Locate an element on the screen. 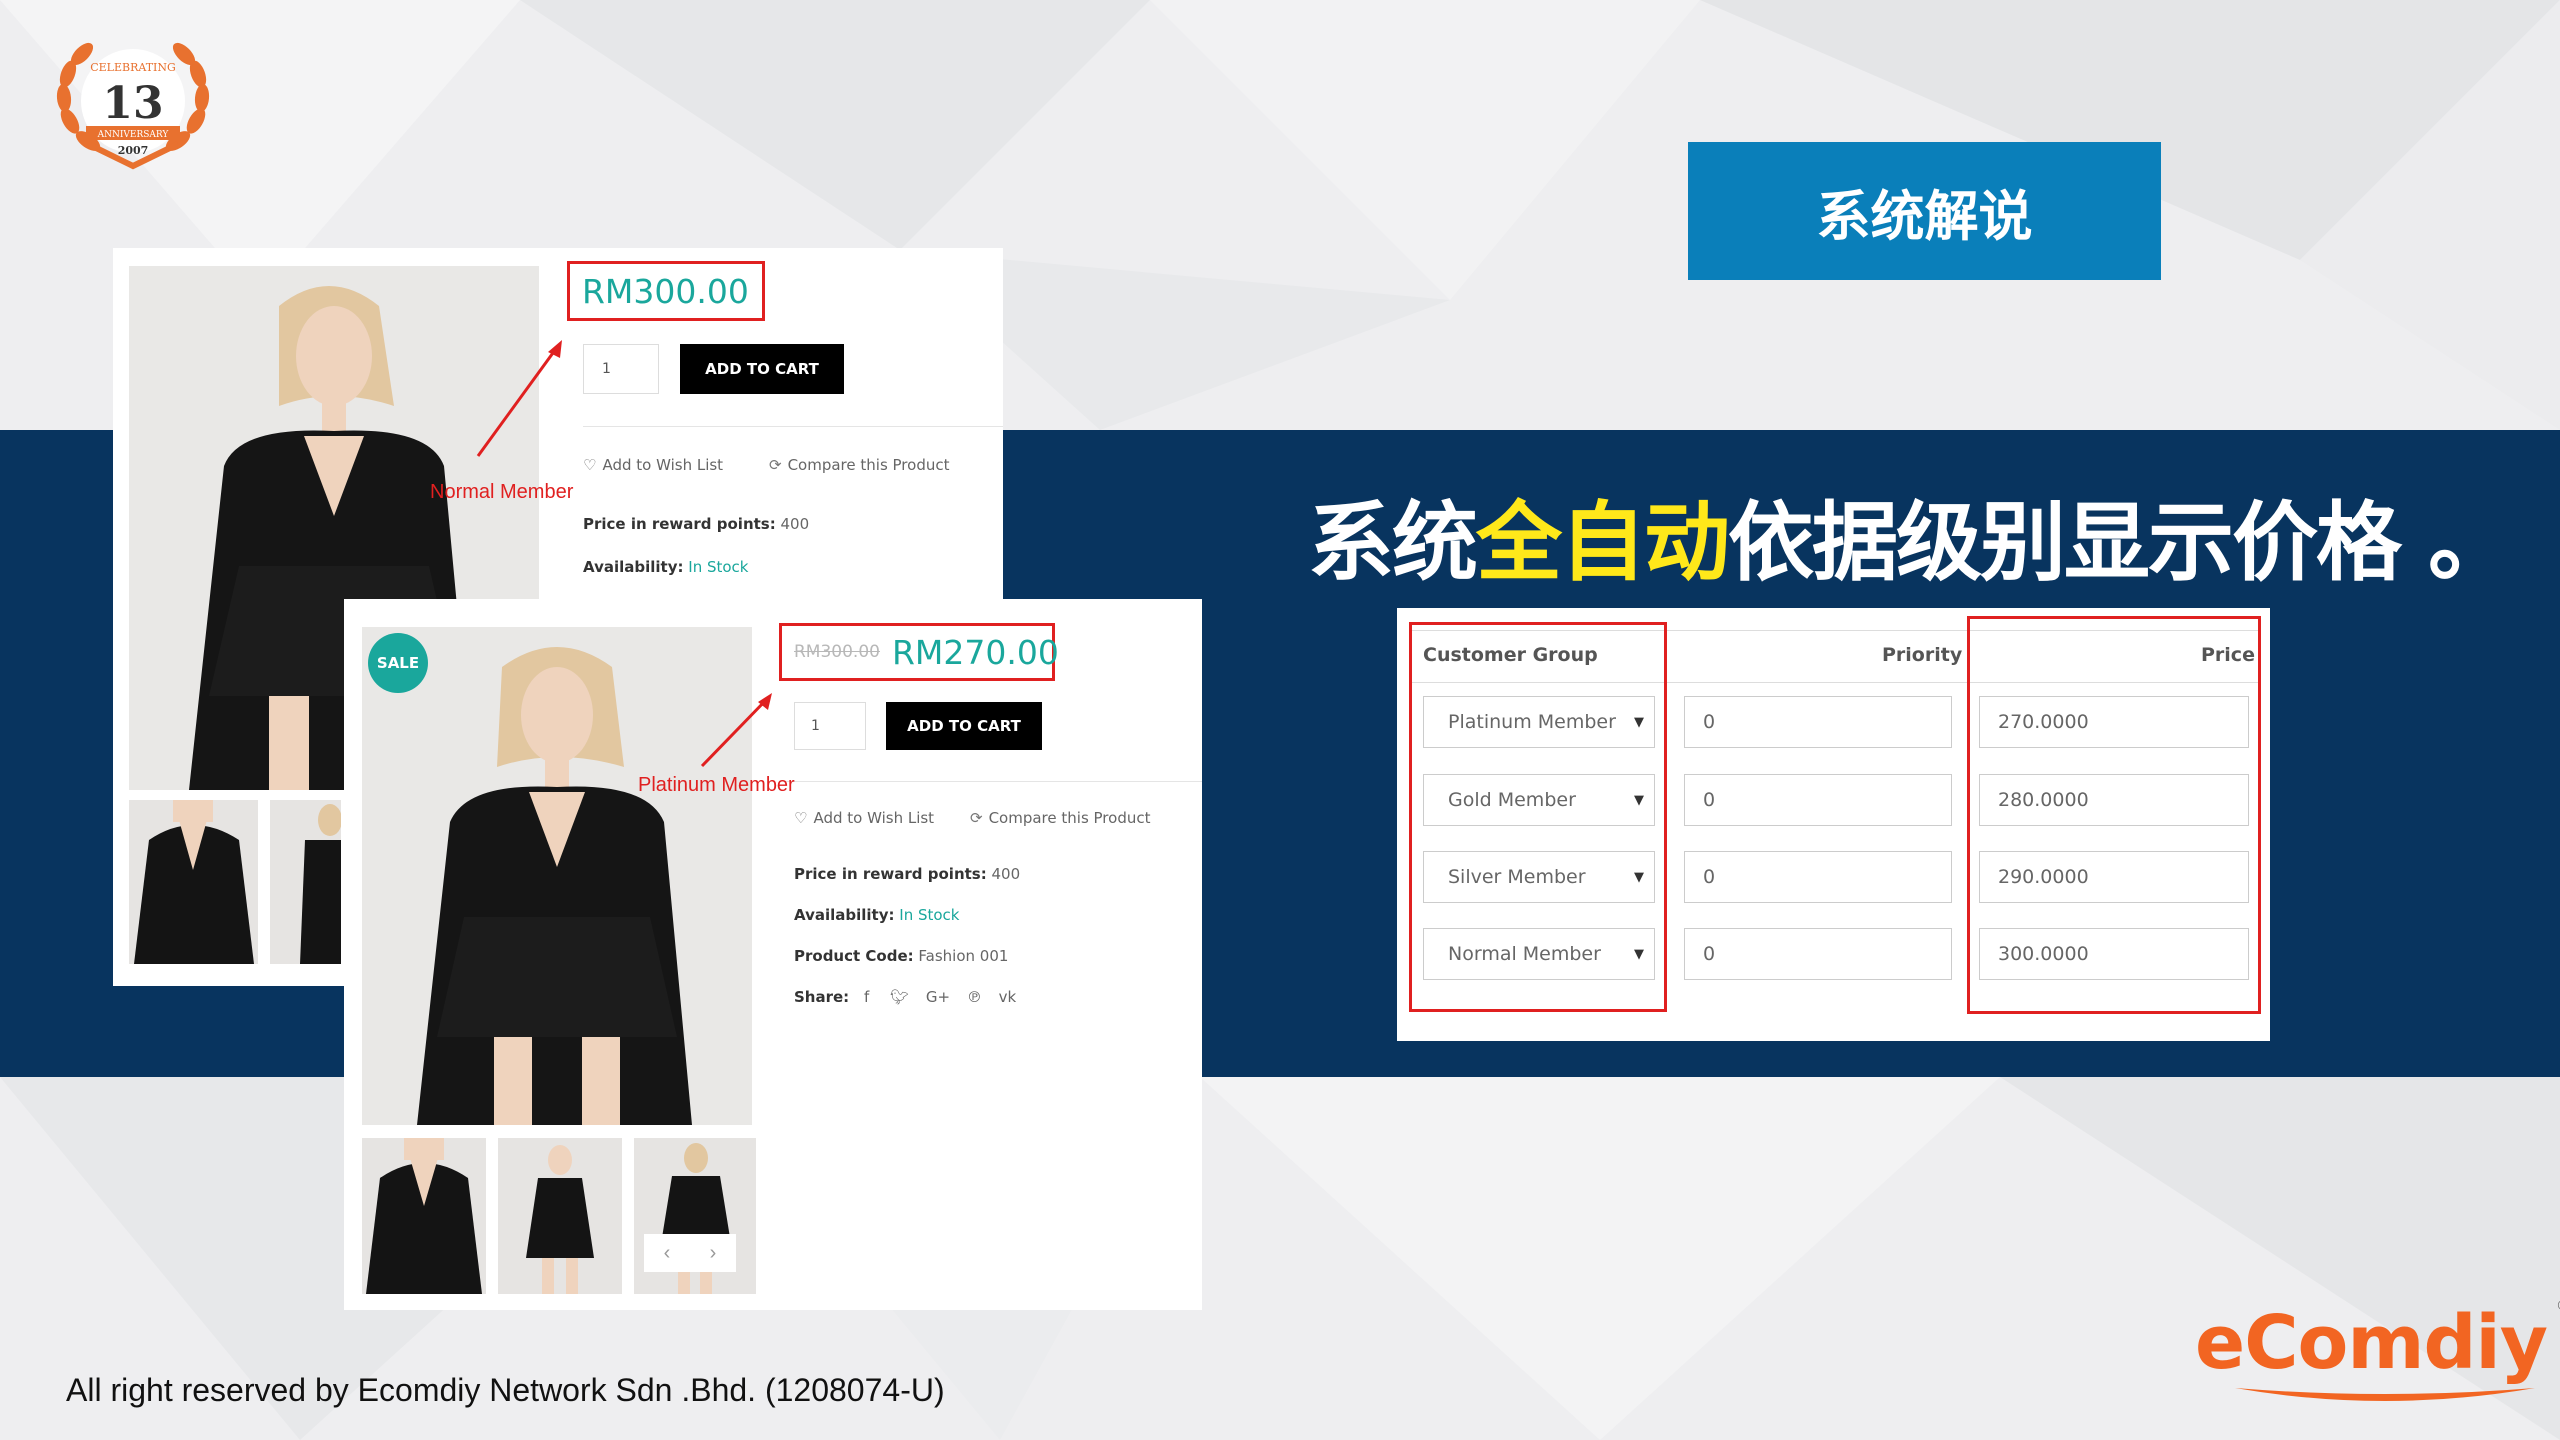 This screenshot has height=1440, width=2560. platinum-price-highlight: RM300.00 RM270.00 is located at coordinates (919, 652).